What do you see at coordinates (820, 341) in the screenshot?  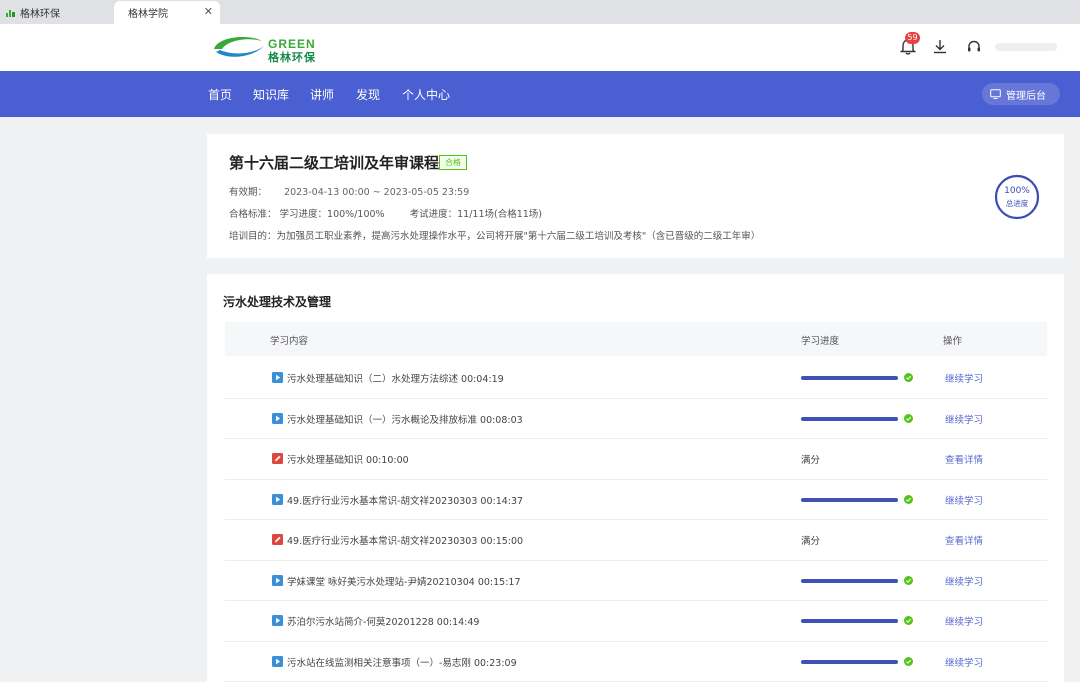 I see `column-header-progress: 学习进度` at bounding box center [820, 341].